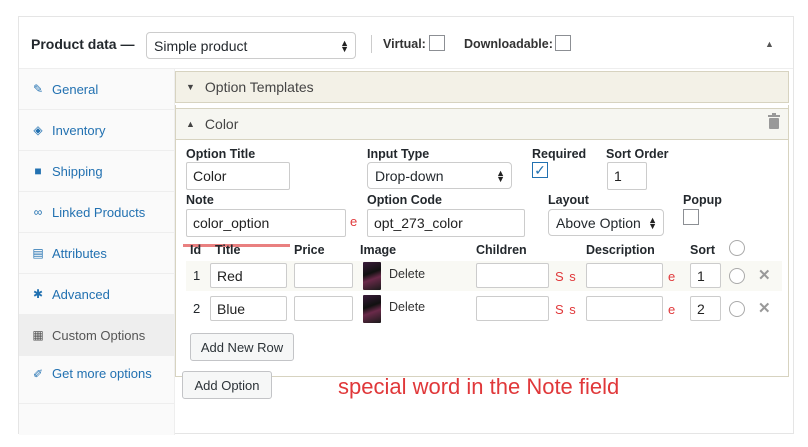 This screenshot has width=808, height=447. Describe the element at coordinates (398, 154) in the screenshot. I see `input-type-label: Input Type` at that location.